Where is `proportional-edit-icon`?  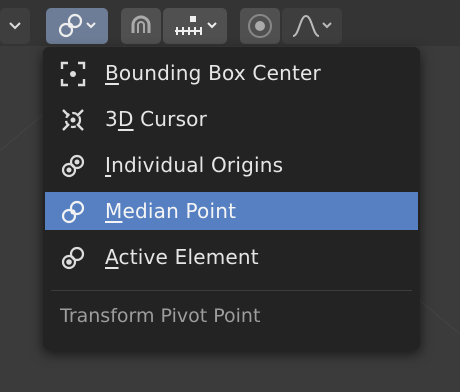 proportional-edit-icon is located at coordinates (260, 26).